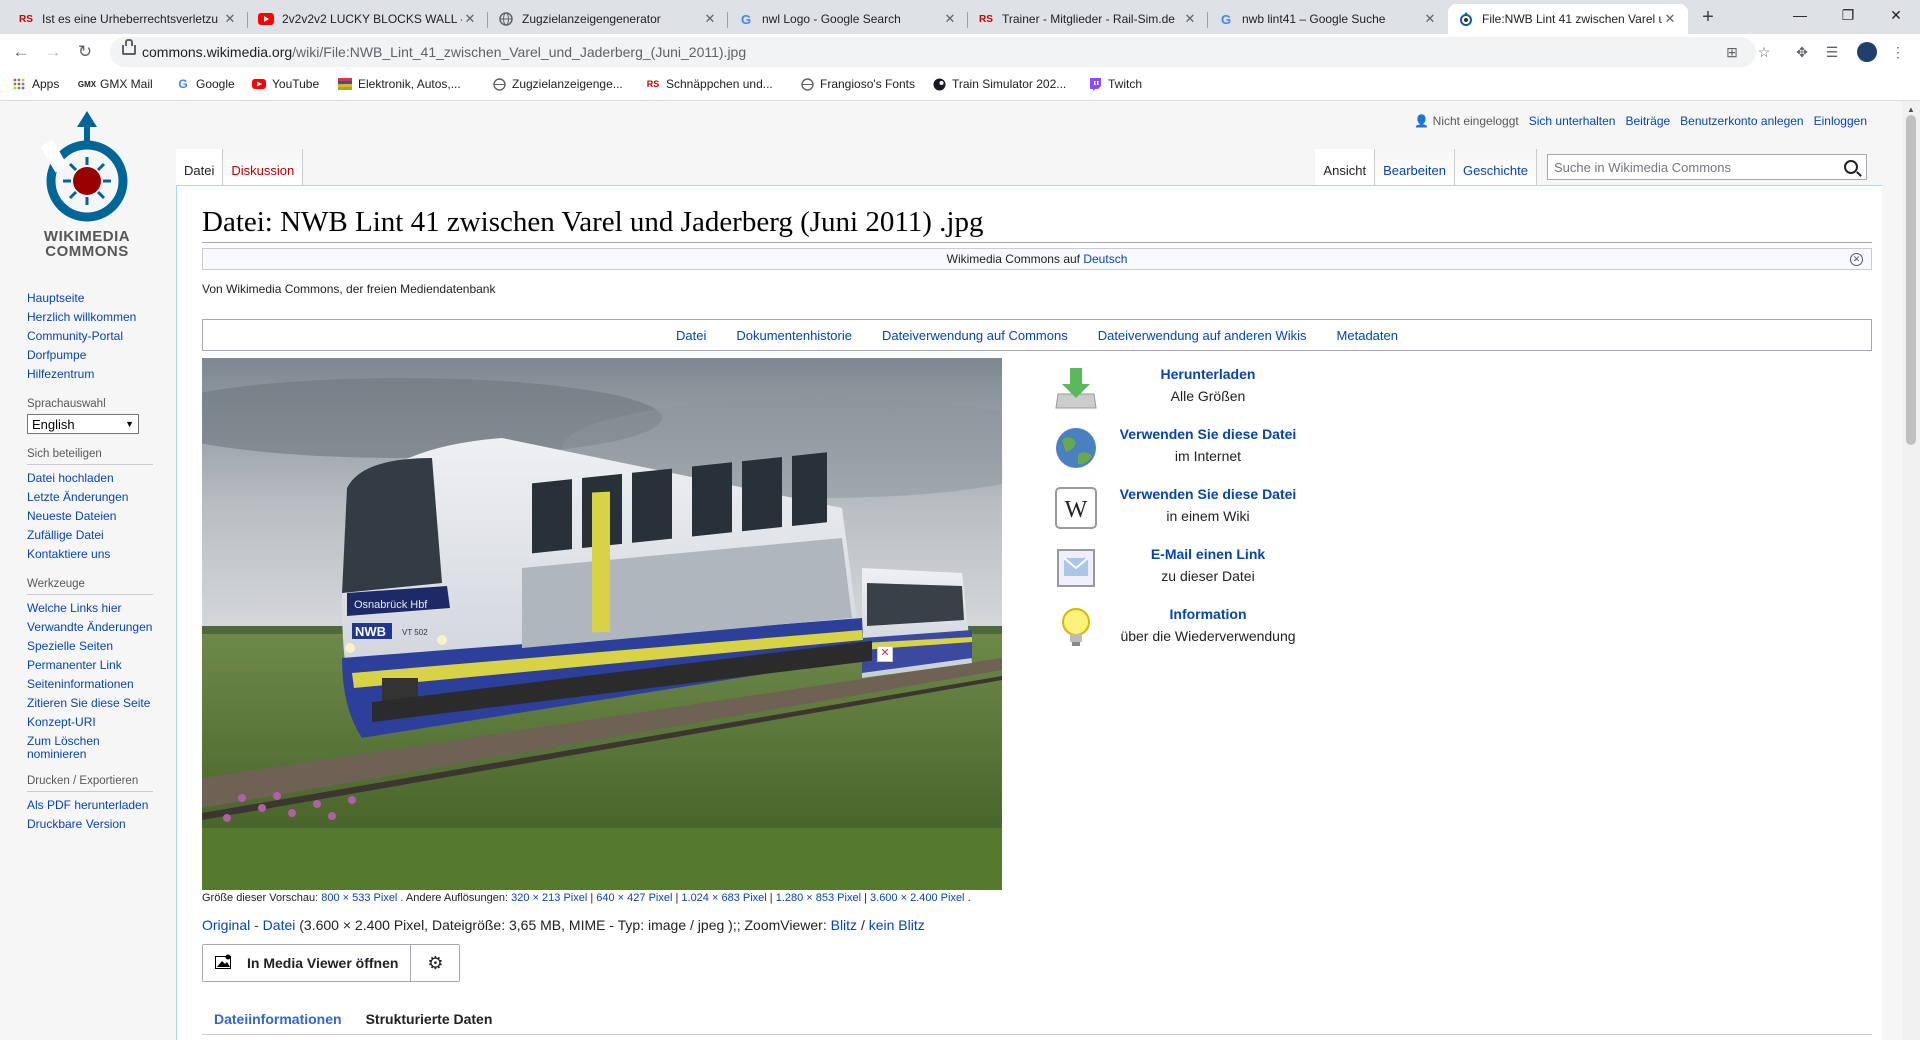 Image resolution: width=1920 pixels, height=1040 pixels. I want to click on reload-icon: ↻, so click(85, 52).